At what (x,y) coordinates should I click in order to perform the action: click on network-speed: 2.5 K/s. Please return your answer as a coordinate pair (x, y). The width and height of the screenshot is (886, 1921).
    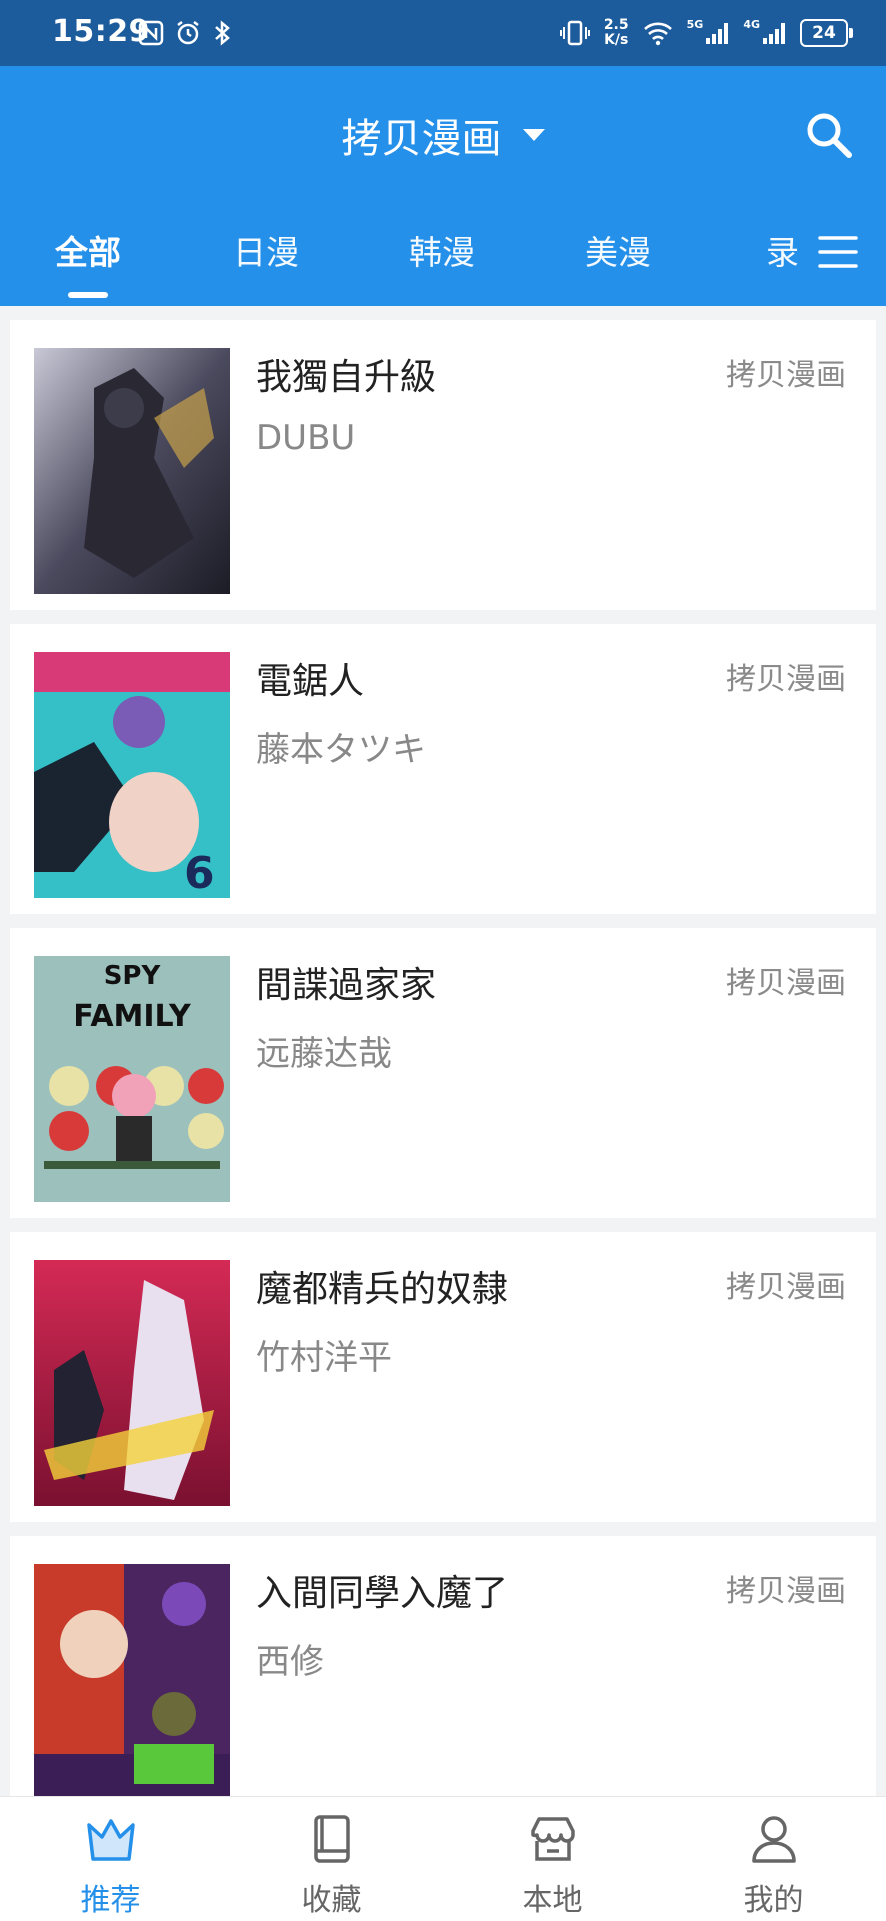
    Looking at the image, I should click on (616, 33).